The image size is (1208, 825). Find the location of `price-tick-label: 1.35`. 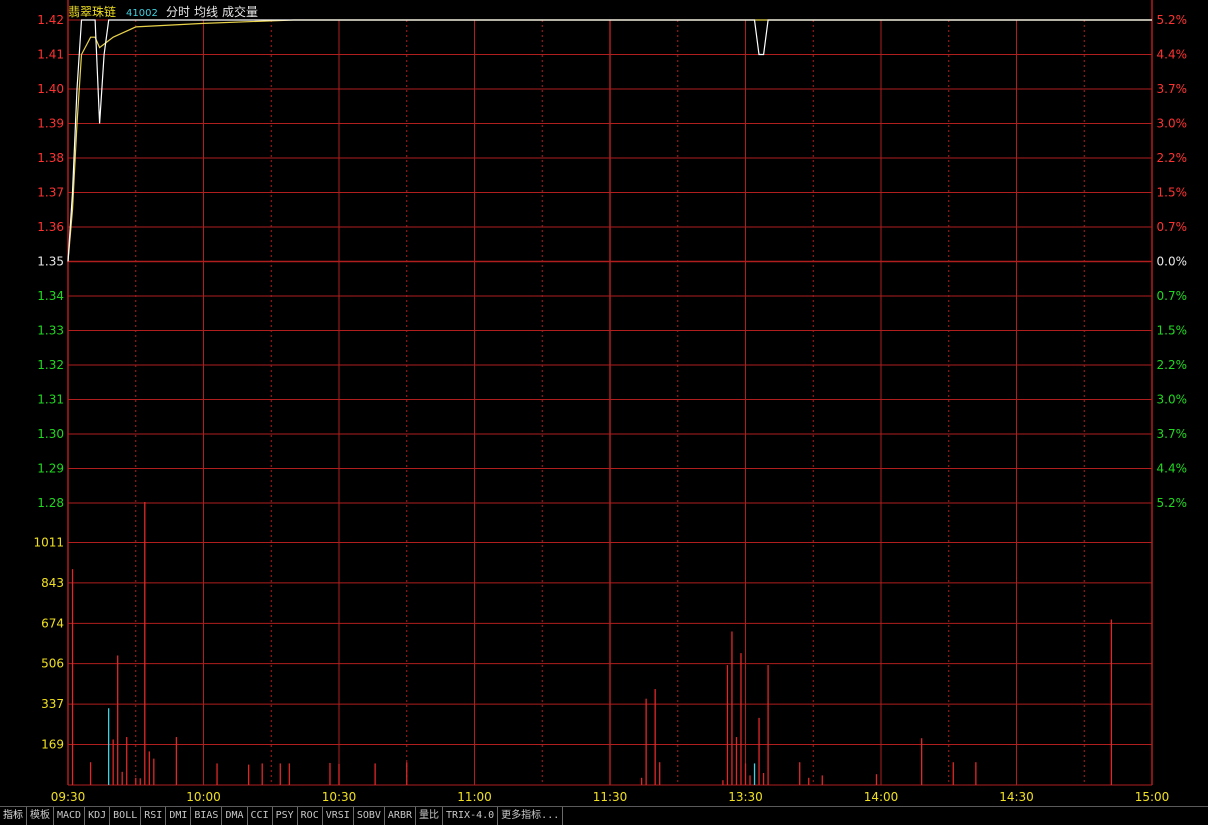

price-tick-label: 1.35 is located at coordinates (50, 262).